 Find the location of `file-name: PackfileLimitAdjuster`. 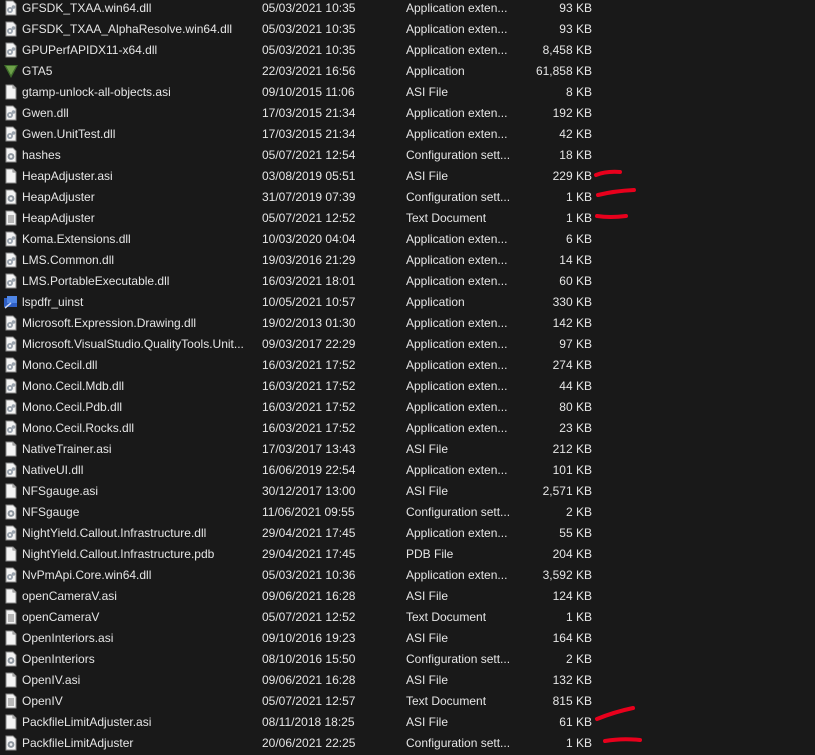

file-name: PackfileLimitAdjuster is located at coordinates (78, 743).